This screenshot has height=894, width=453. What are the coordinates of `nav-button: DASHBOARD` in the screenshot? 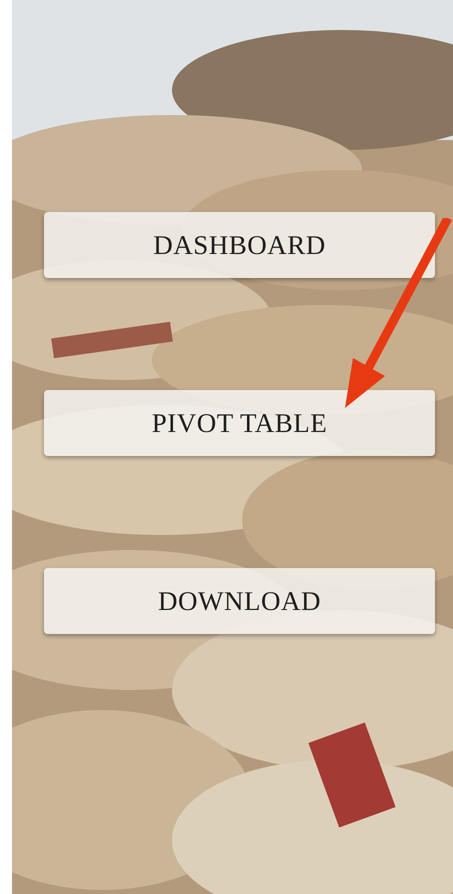 It's located at (239, 245).